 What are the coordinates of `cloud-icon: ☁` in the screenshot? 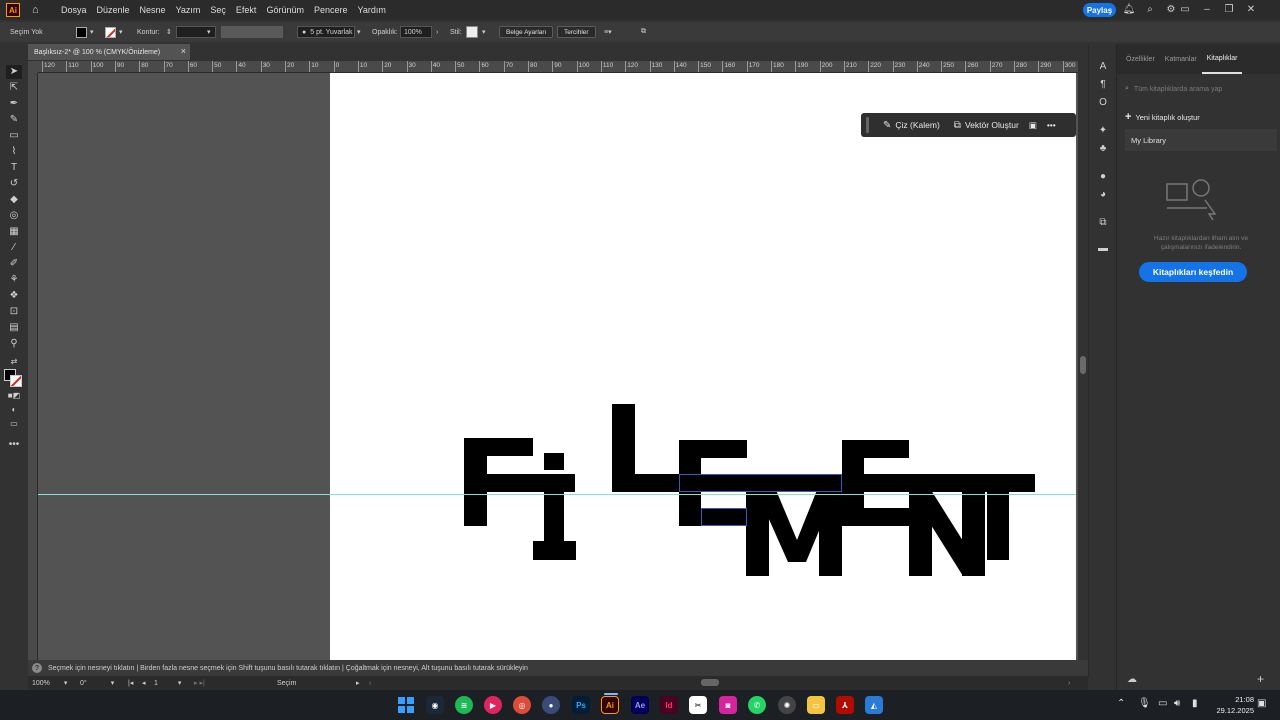 It's located at (1132, 679).